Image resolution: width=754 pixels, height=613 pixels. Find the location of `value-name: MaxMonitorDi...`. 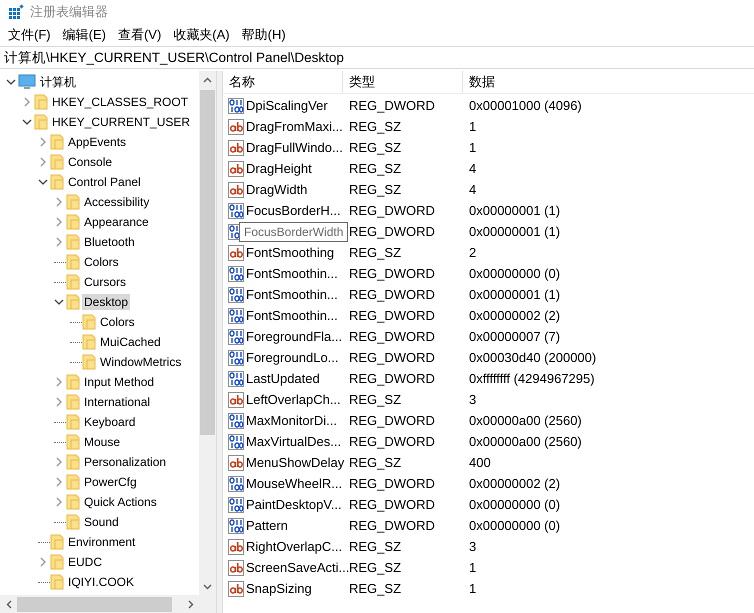

value-name: MaxMonitorDi... is located at coordinates (292, 420).